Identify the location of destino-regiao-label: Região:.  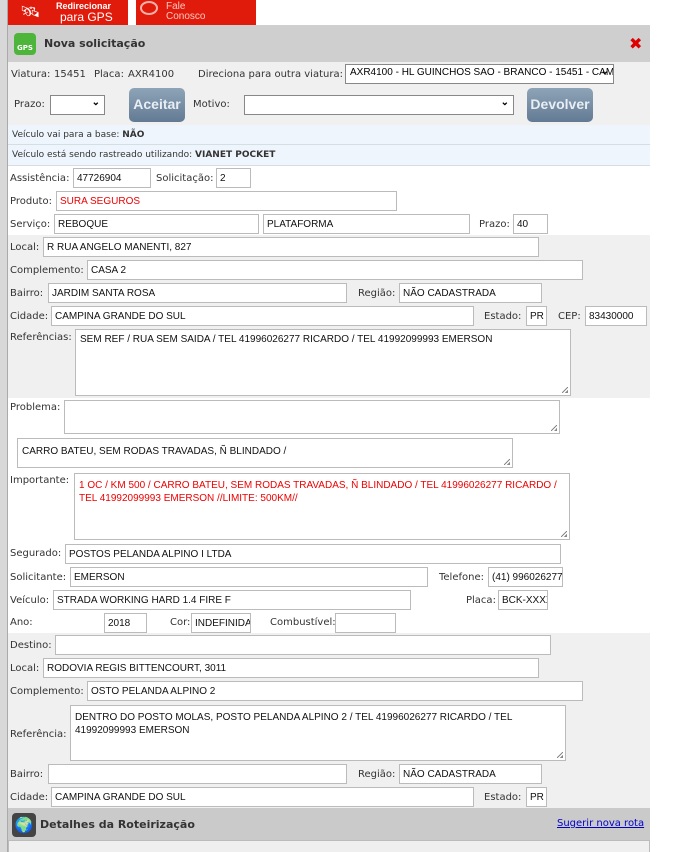
(377, 774).